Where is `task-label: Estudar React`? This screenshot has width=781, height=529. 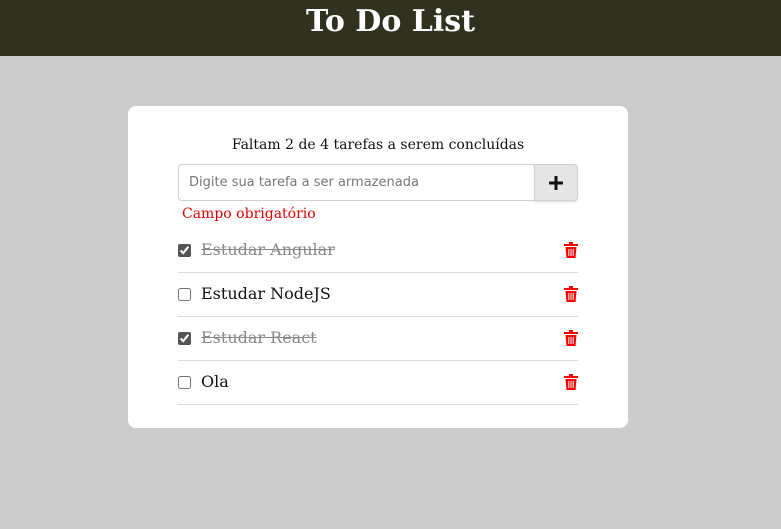
task-label: Estudar React is located at coordinates (259, 337).